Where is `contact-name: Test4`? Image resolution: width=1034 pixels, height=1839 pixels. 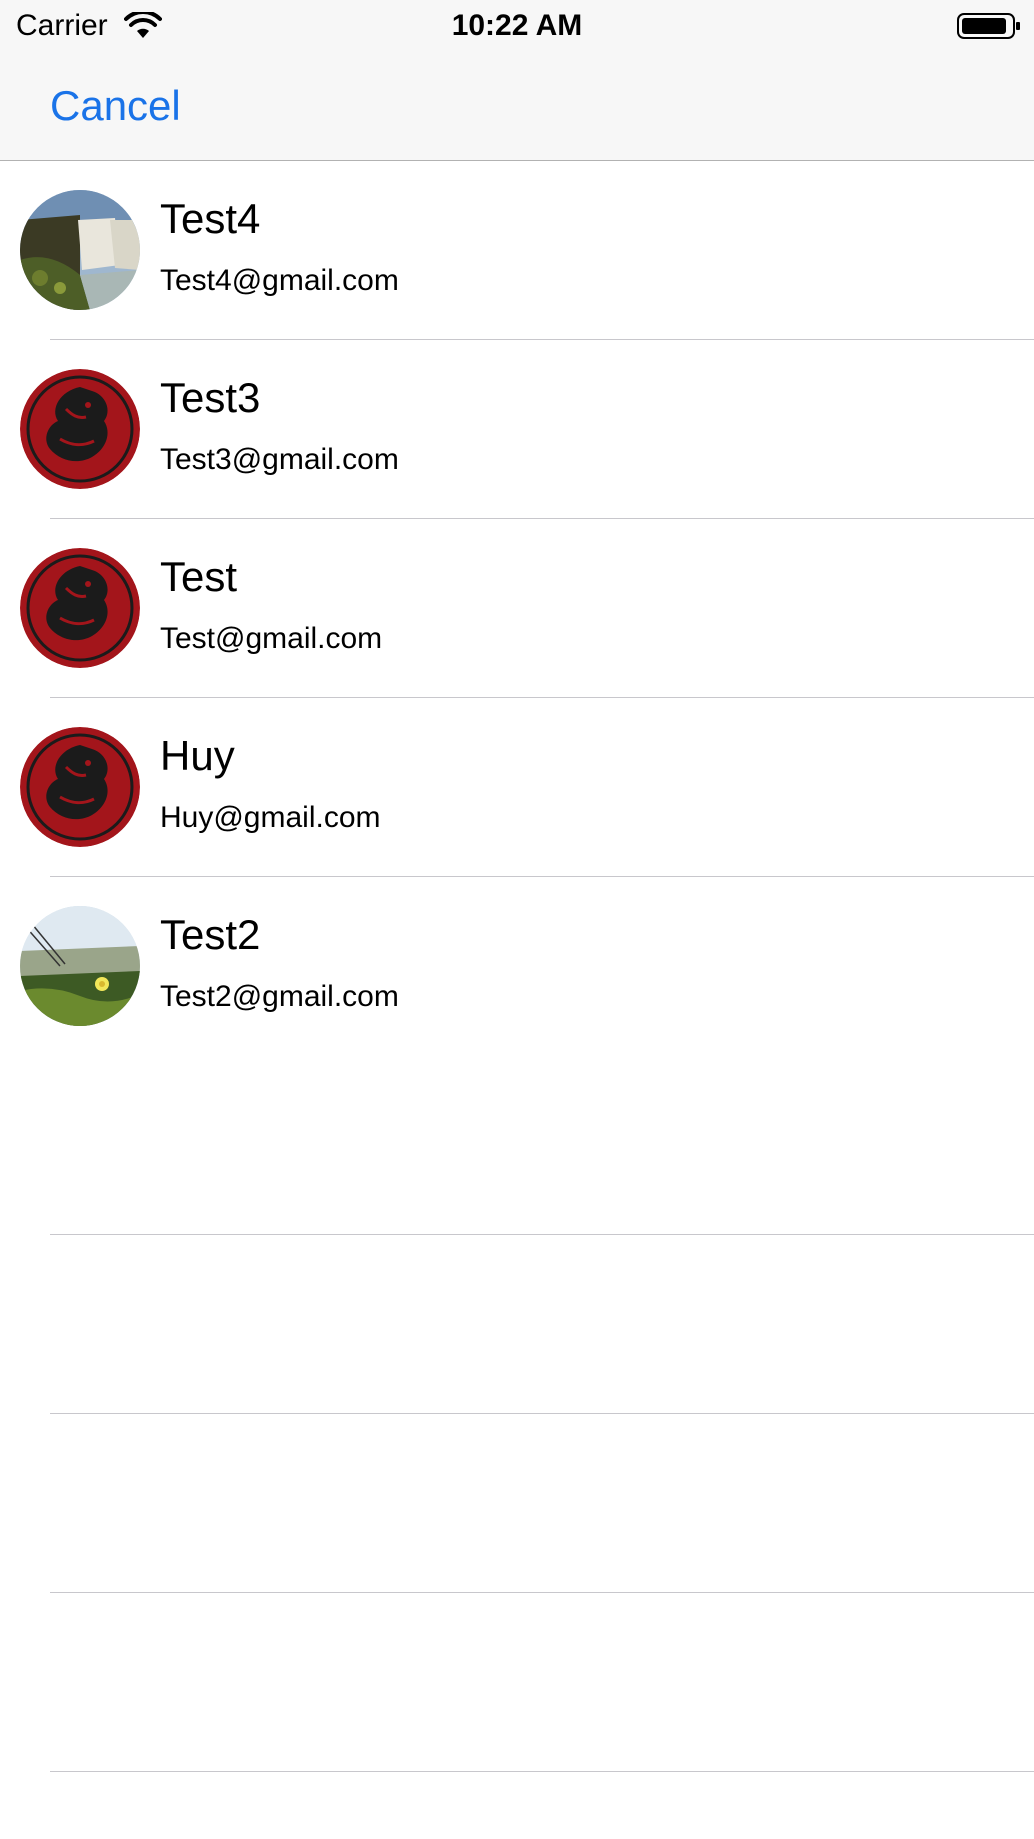 contact-name: Test4 is located at coordinates (210, 218).